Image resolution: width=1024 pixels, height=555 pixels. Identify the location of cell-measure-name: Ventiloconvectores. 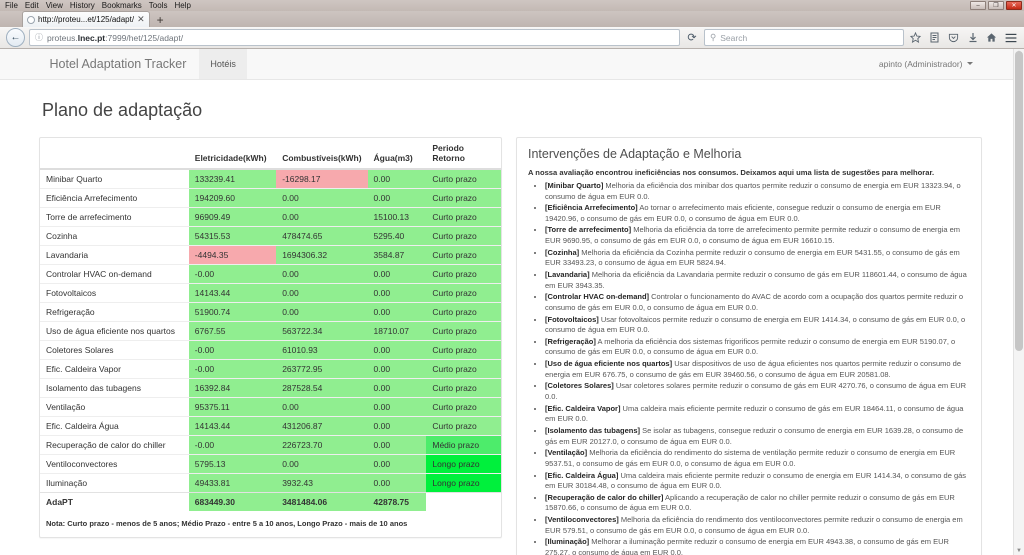
(114, 463).